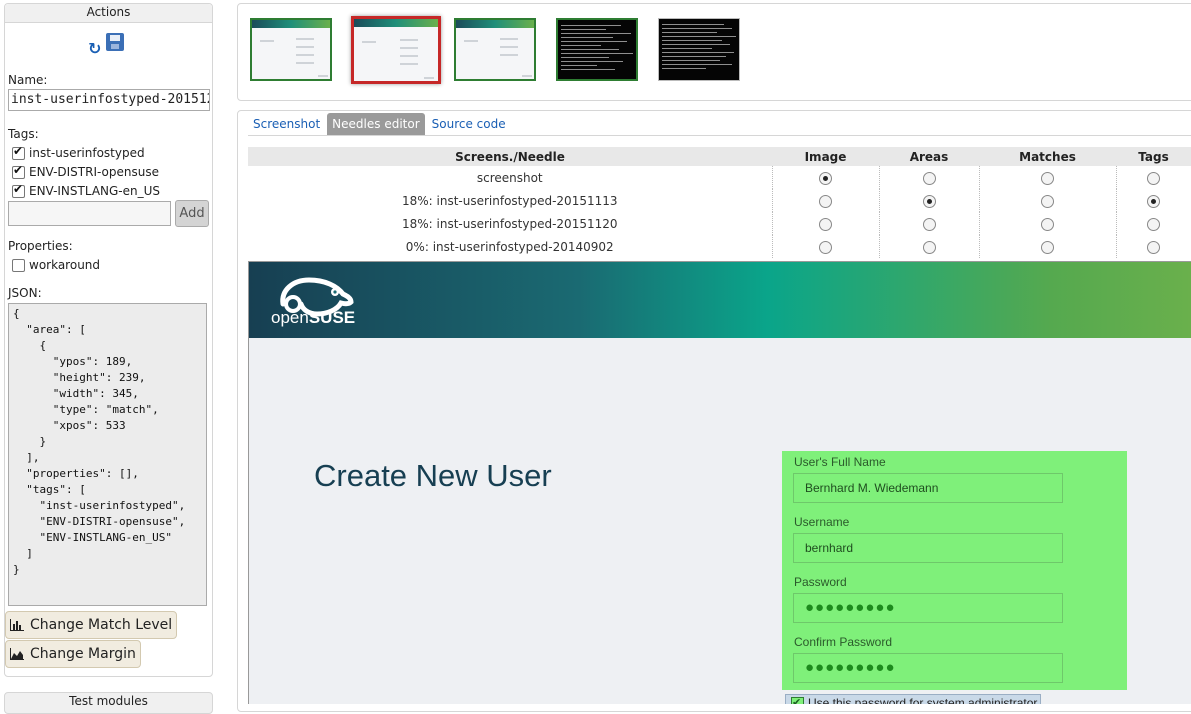  I want to click on change-margin-label: Change Margin, so click(83, 653).